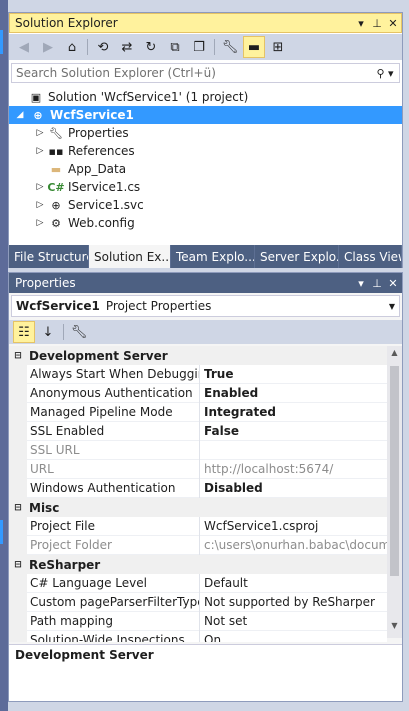  Describe the element at coordinates (205, 283) in the screenshot. I see `properties-titlebar: Properties ▾ ⊥ ✕` at that location.